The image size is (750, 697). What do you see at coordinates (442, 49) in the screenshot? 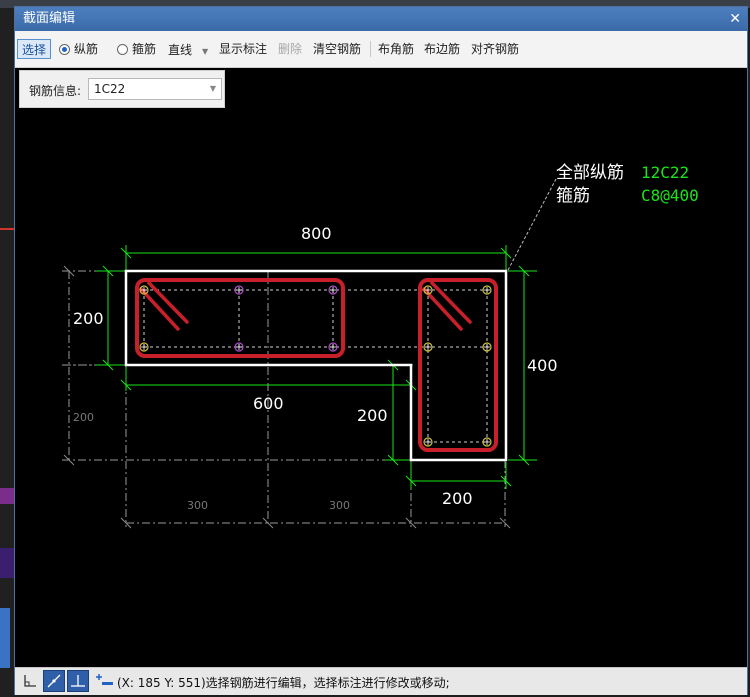
I see `side-rebar-button: 布边筋` at bounding box center [442, 49].